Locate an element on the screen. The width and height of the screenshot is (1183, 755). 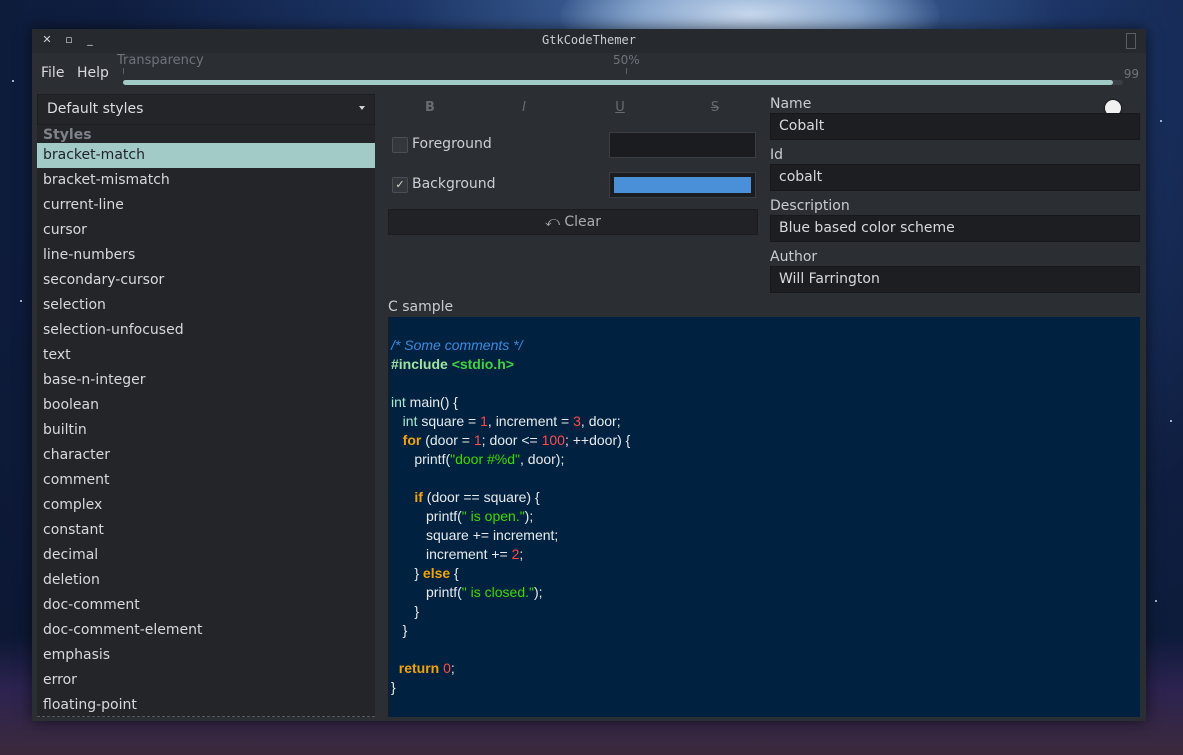
code-line: #include <stdio.h> is located at coordinates (452, 364).